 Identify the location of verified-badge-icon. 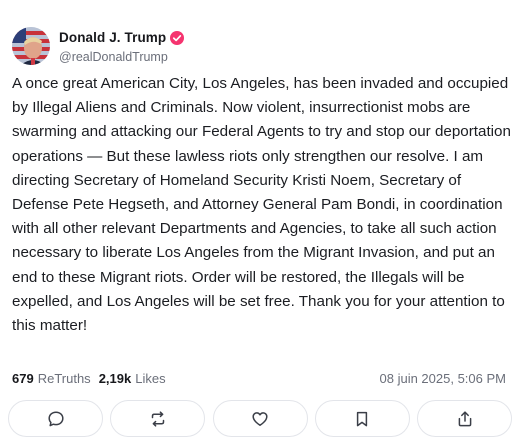
(177, 37).